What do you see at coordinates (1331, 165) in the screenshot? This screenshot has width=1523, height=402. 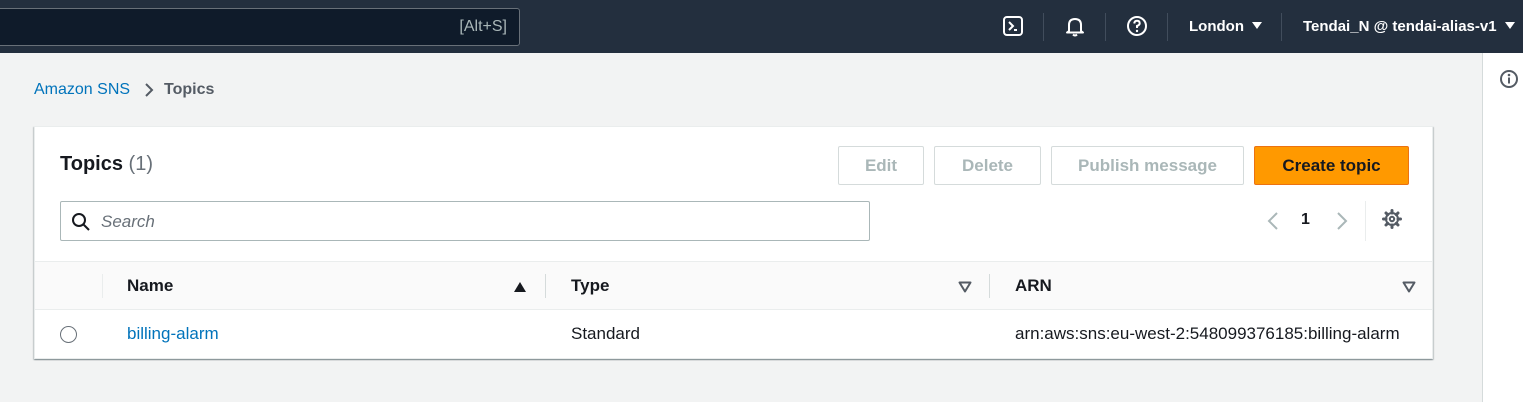 I see `create-topic-button: Create topic` at bounding box center [1331, 165].